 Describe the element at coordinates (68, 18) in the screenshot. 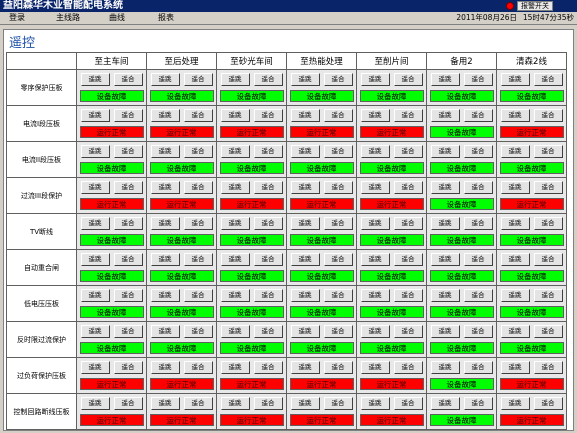

I see `menu-item-main-line: 主线路` at that location.